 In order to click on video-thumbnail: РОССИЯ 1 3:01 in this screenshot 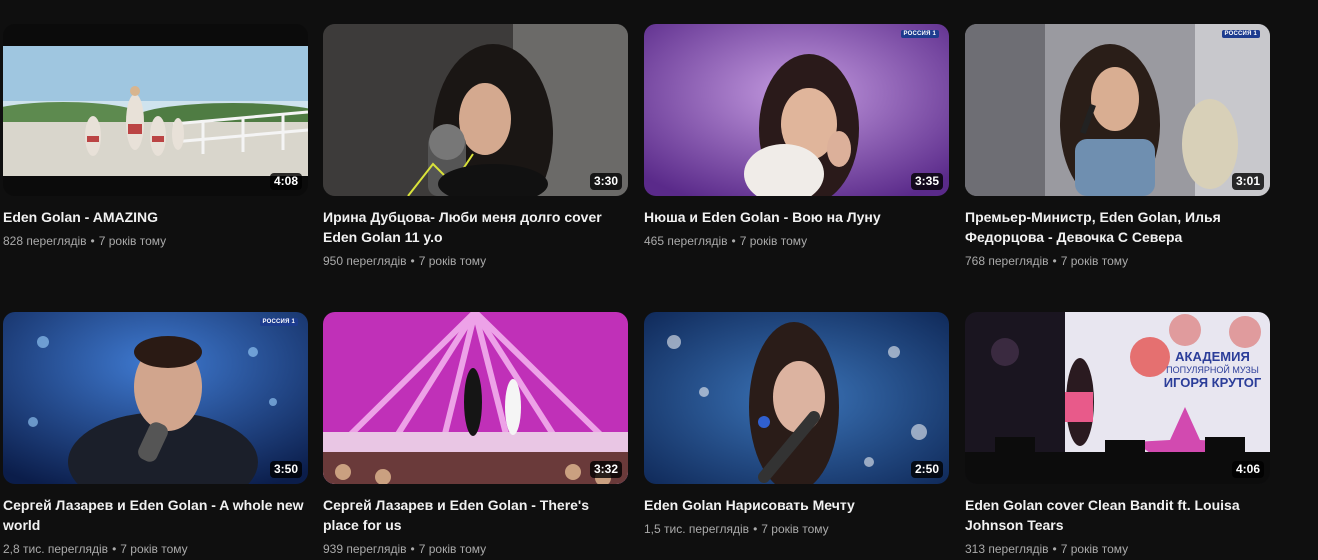, I will do `click(1117, 110)`.